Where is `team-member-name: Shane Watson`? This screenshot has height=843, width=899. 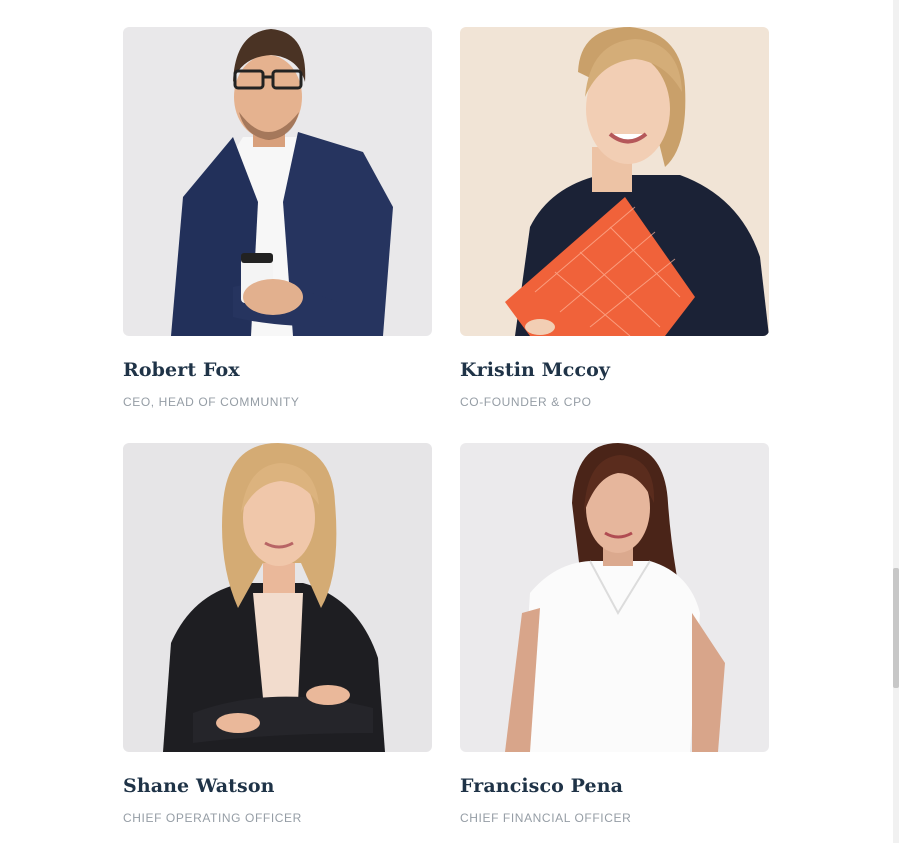
team-member-name: Shane Watson is located at coordinates (199, 786).